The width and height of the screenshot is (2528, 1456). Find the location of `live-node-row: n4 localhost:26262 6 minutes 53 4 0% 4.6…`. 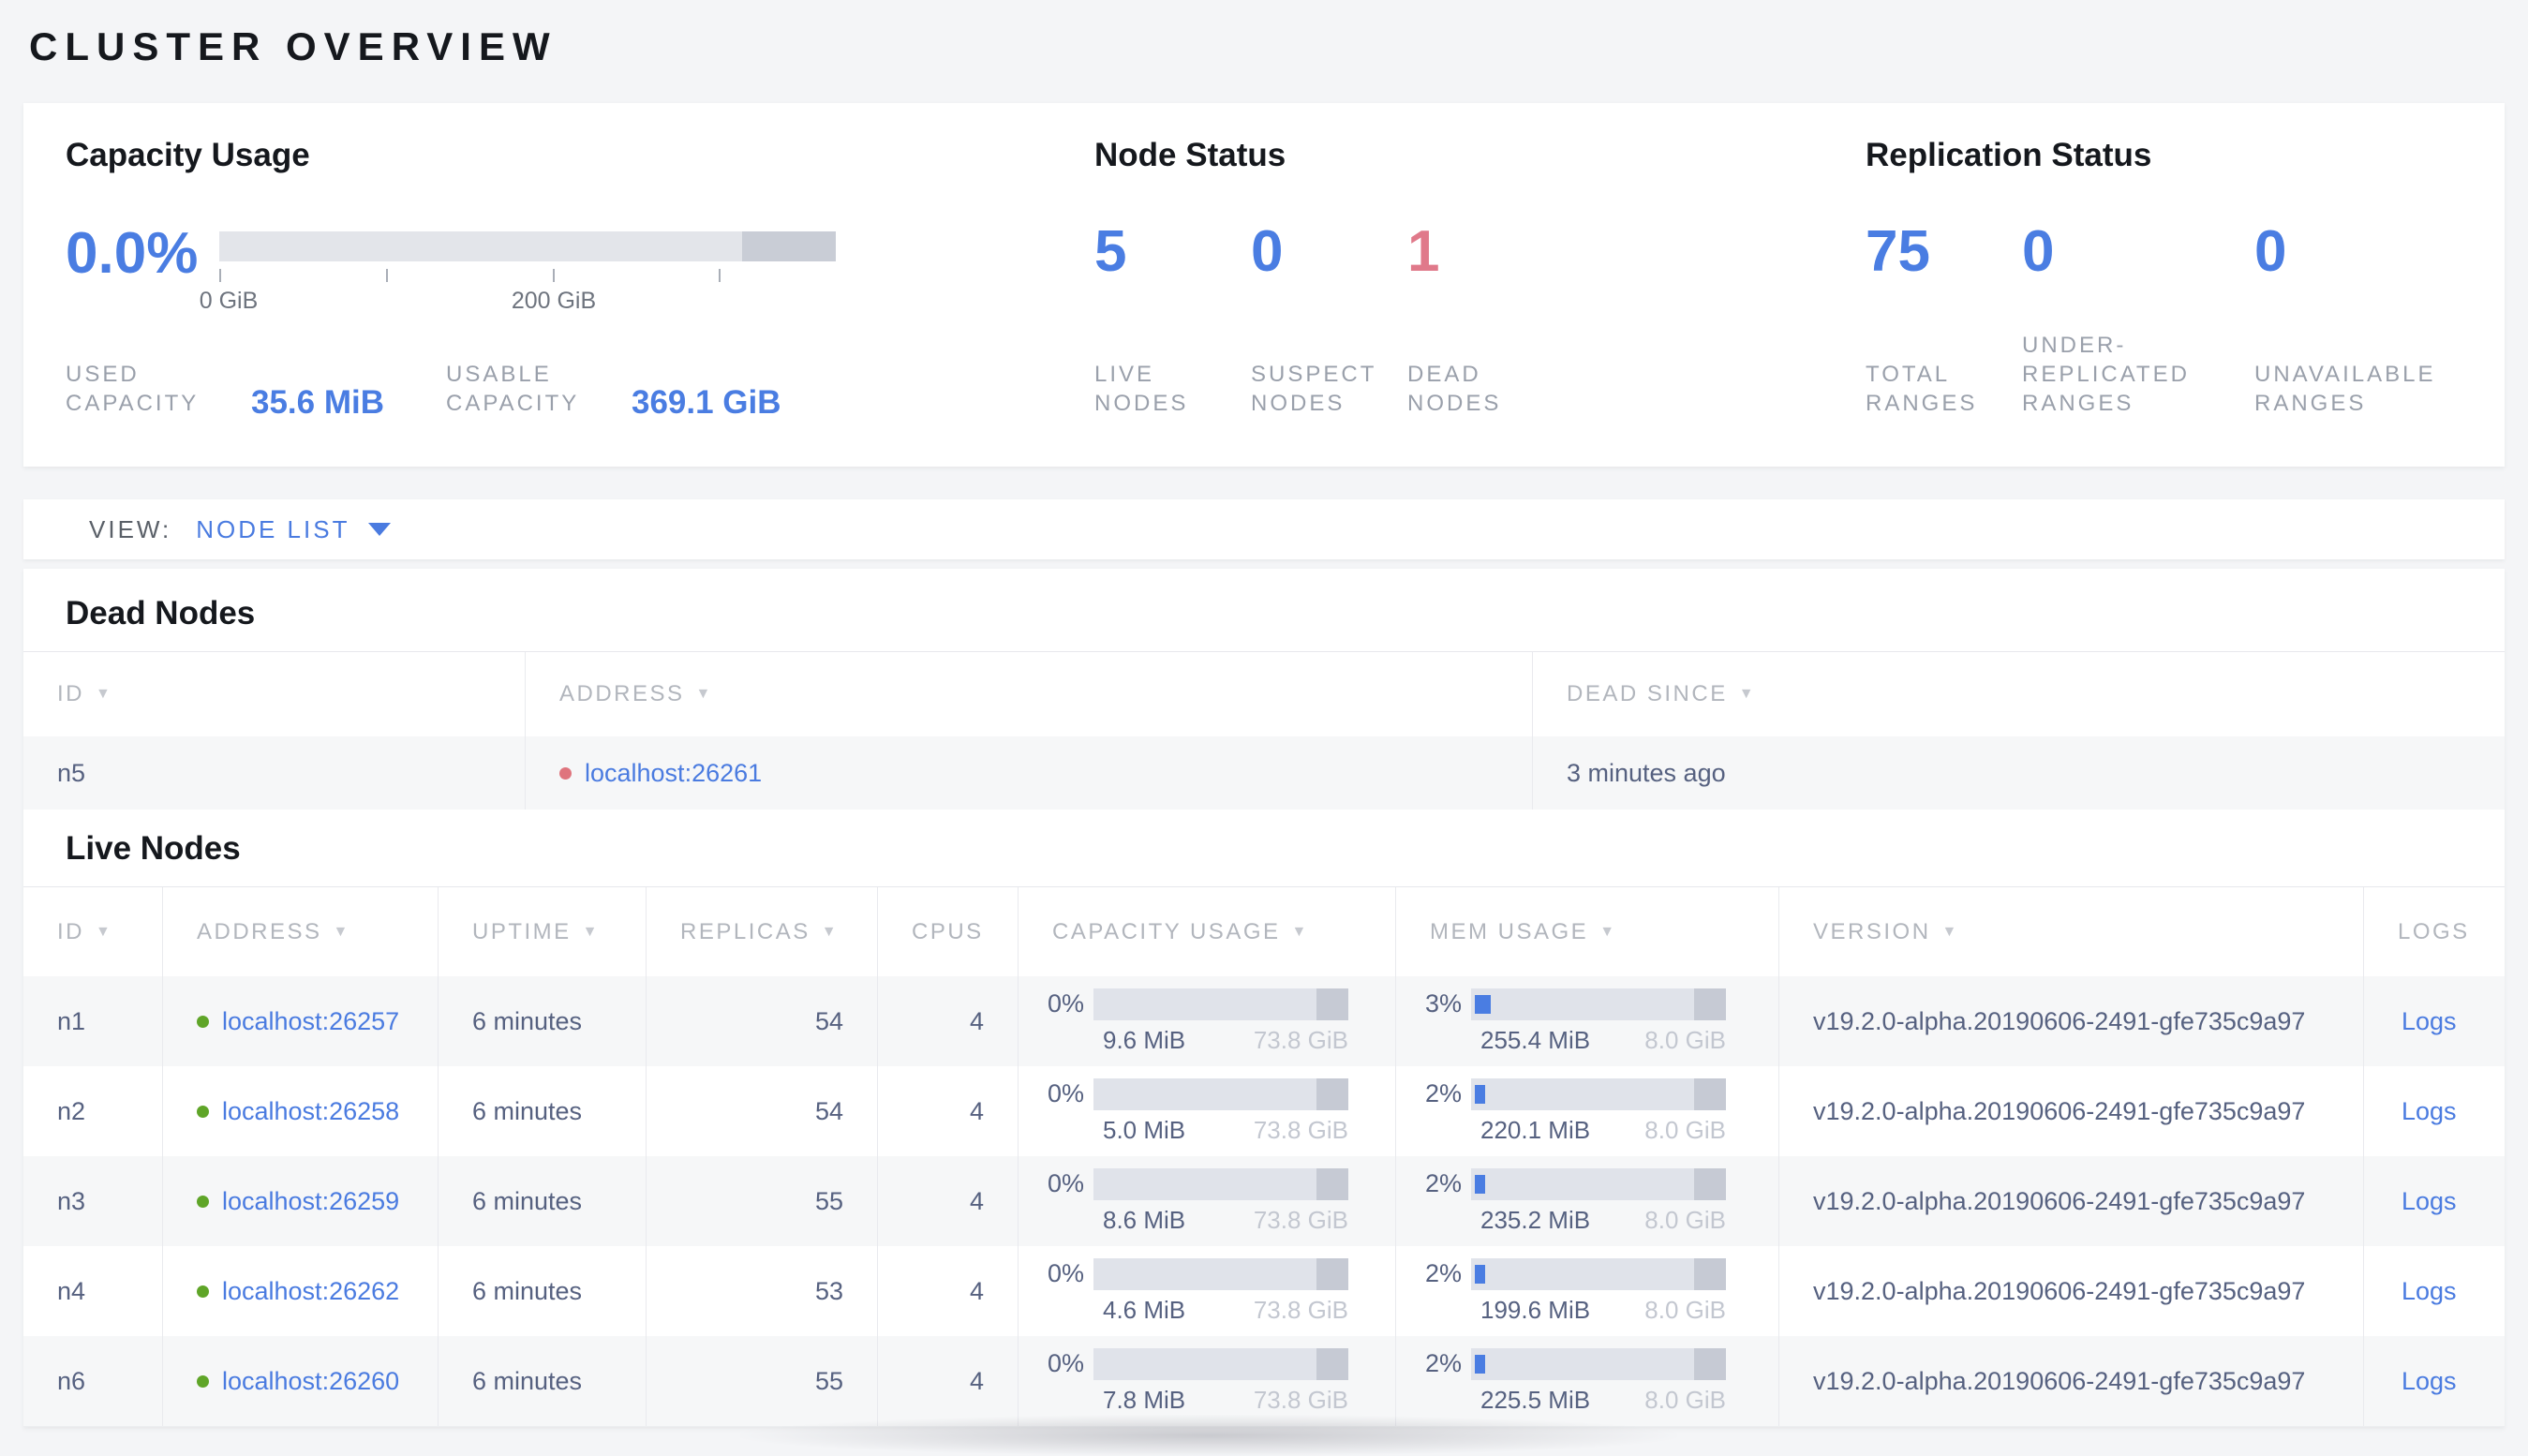

live-node-row: n4 localhost:26262 6 minutes 53 4 0% 4.6… is located at coordinates (1264, 1291).